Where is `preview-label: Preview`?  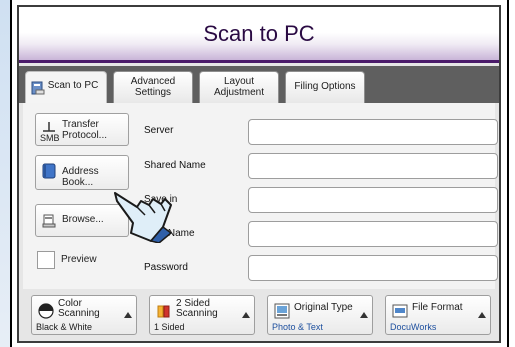
preview-label: Preview is located at coordinates (79, 259).